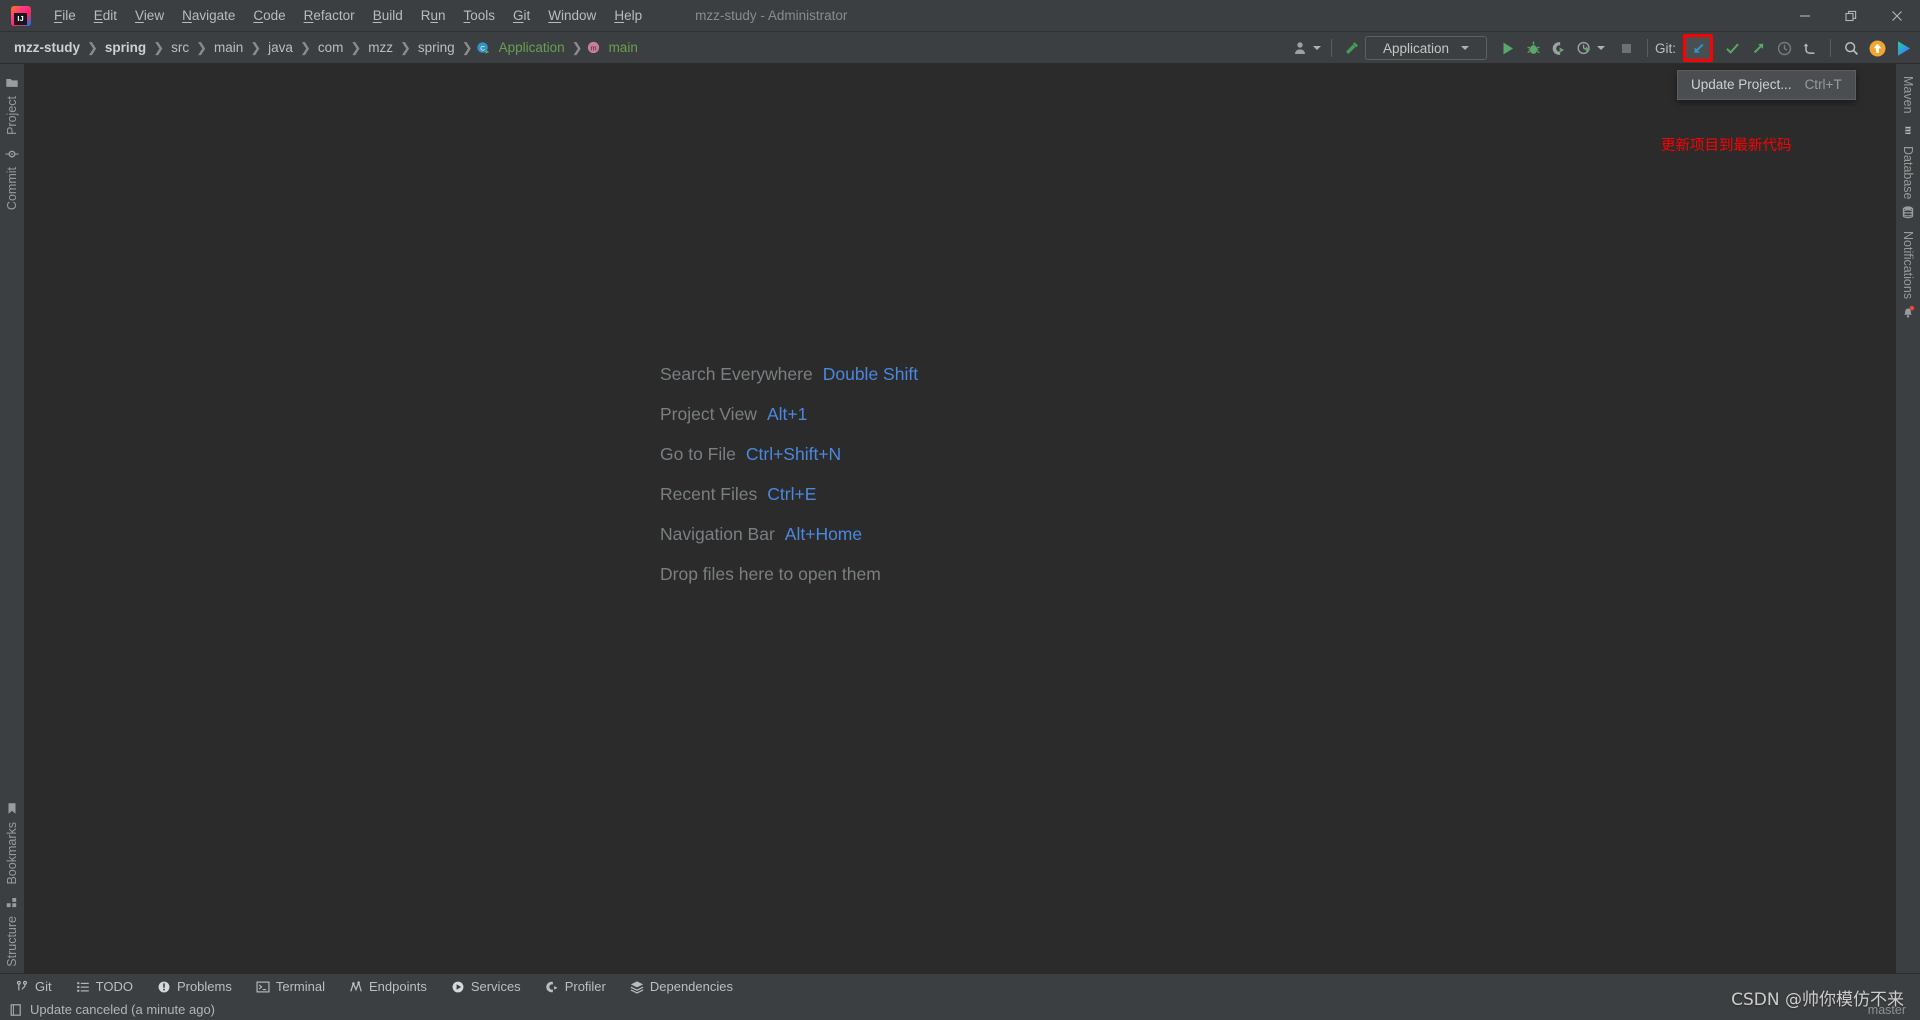  Describe the element at coordinates (1307, 48) in the screenshot. I see `avatar-button` at that location.